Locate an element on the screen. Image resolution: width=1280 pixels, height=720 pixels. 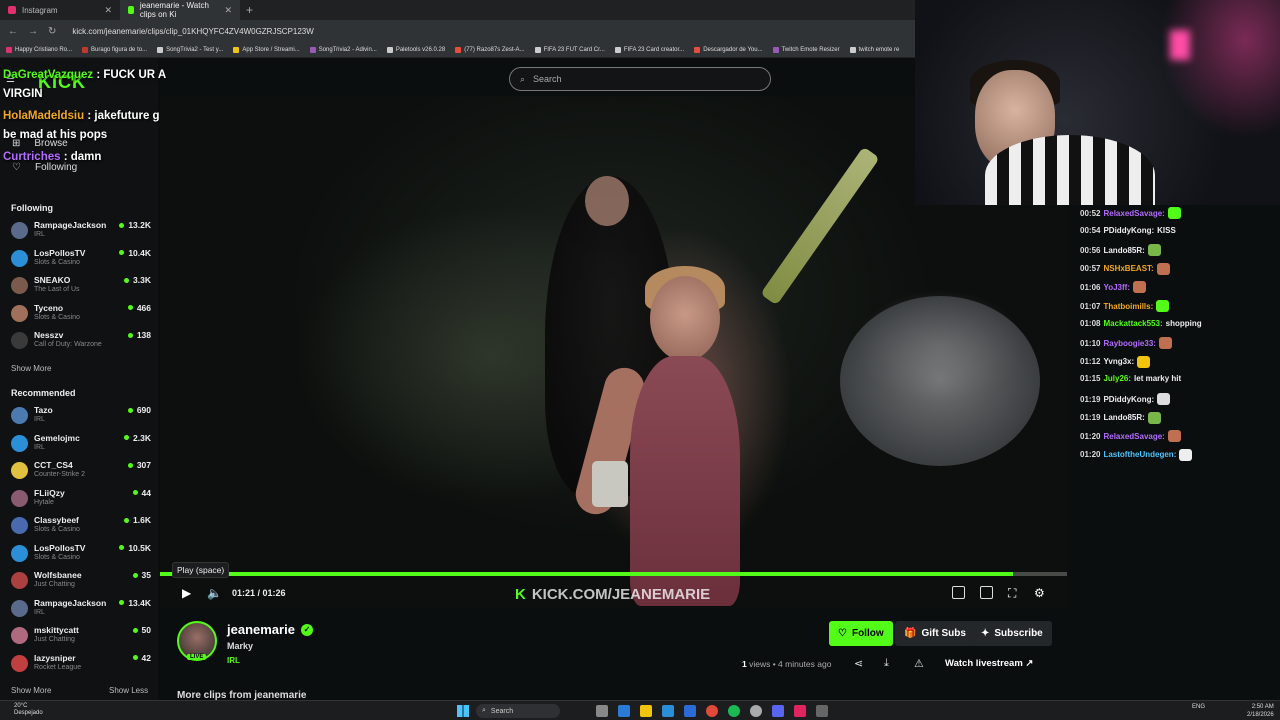
bookmark-item: twitch emote re is located at coordinates (874, 49).